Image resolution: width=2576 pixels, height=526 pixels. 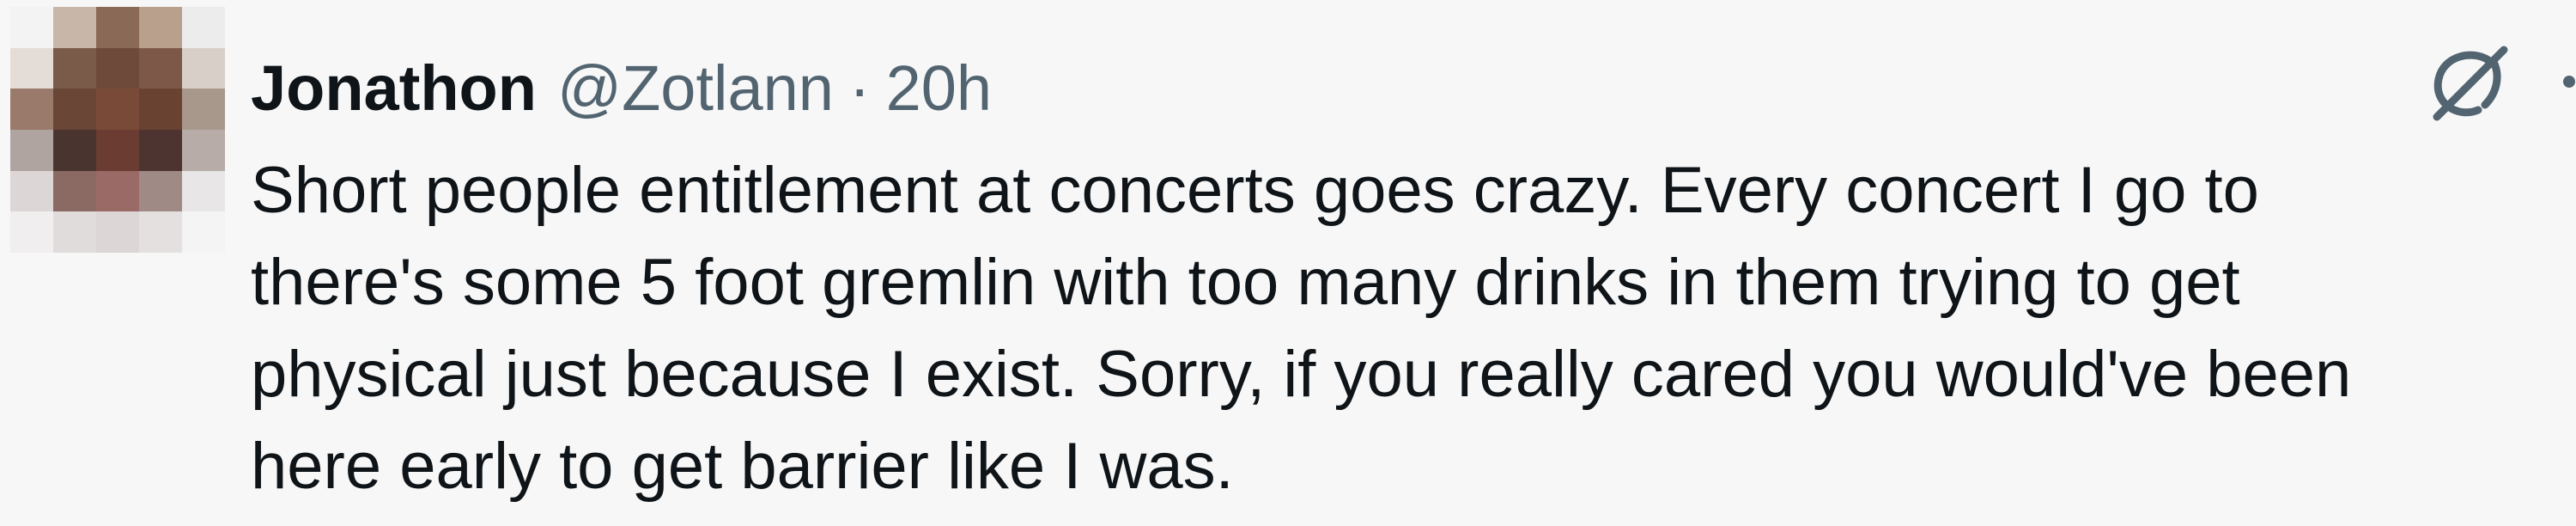 What do you see at coordinates (394, 88) in the screenshot?
I see `author-name: Jonathon` at bounding box center [394, 88].